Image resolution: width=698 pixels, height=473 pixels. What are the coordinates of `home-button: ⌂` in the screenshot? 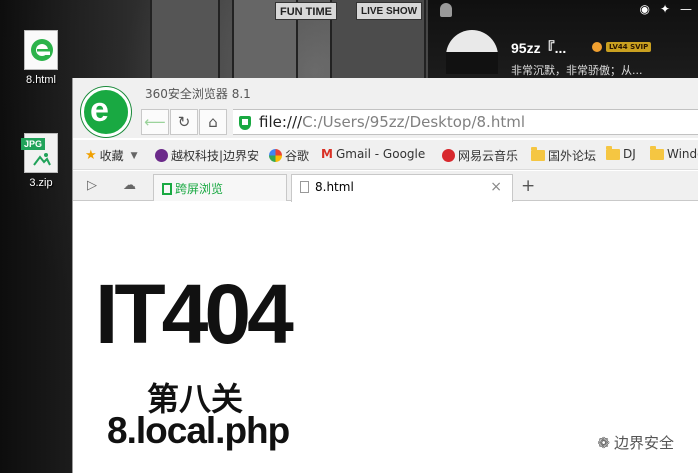 It's located at (213, 122).